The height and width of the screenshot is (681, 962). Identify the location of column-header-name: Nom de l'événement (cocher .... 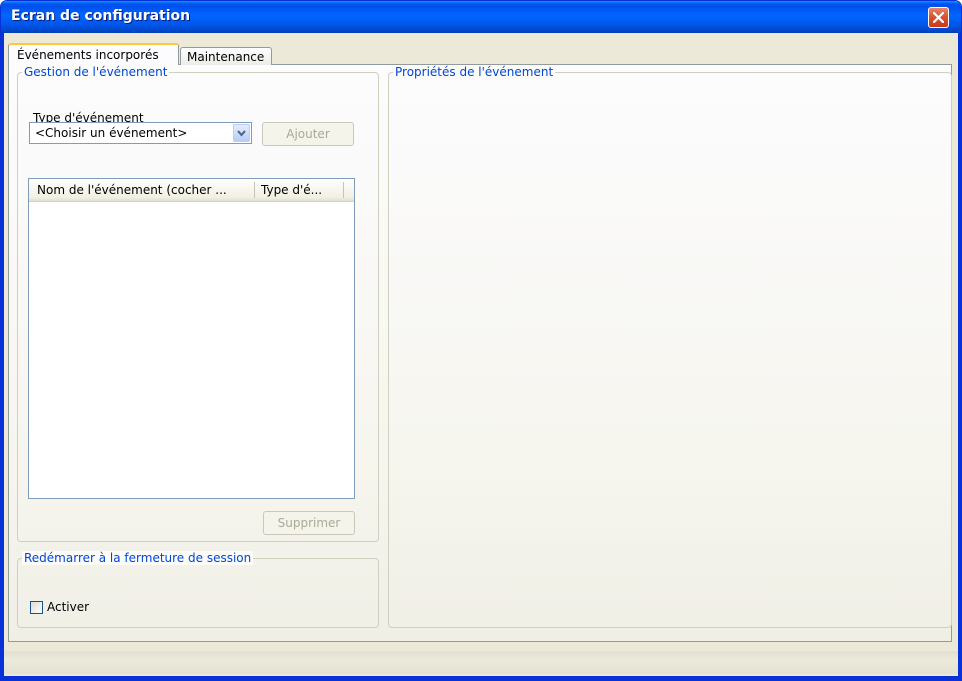
(142, 190).